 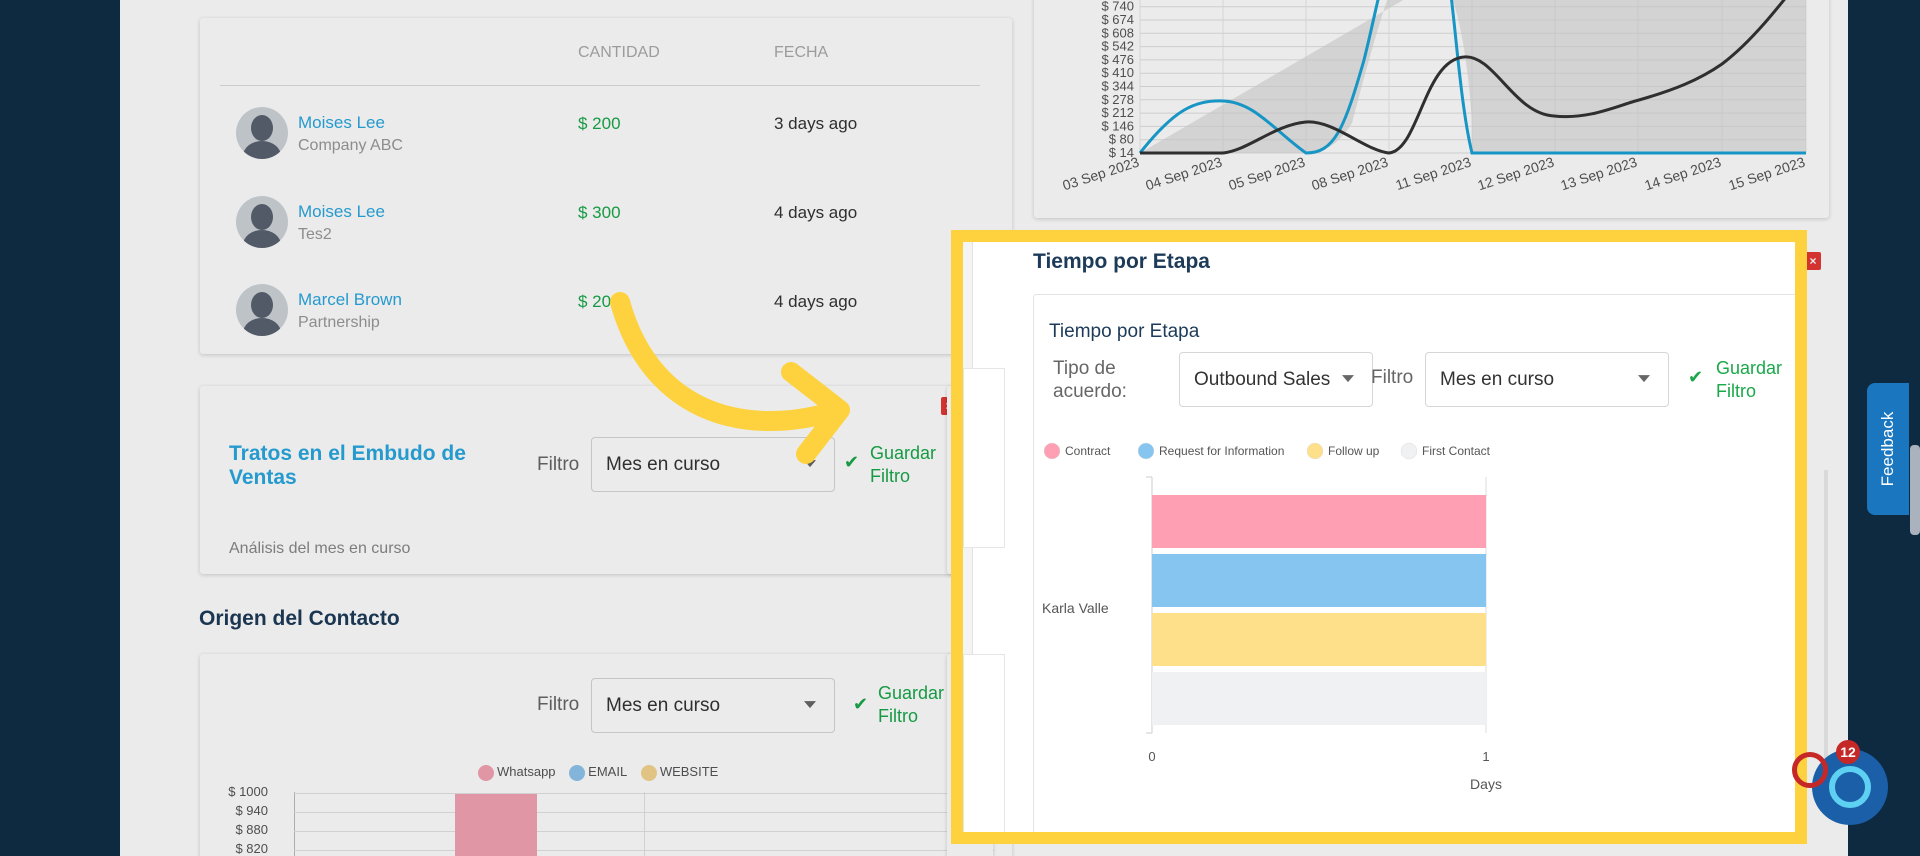 What do you see at coordinates (1755, 380) in the screenshot?
I see `save-filter-button: Guardar Filtro` at bounding box center [1755, 380].